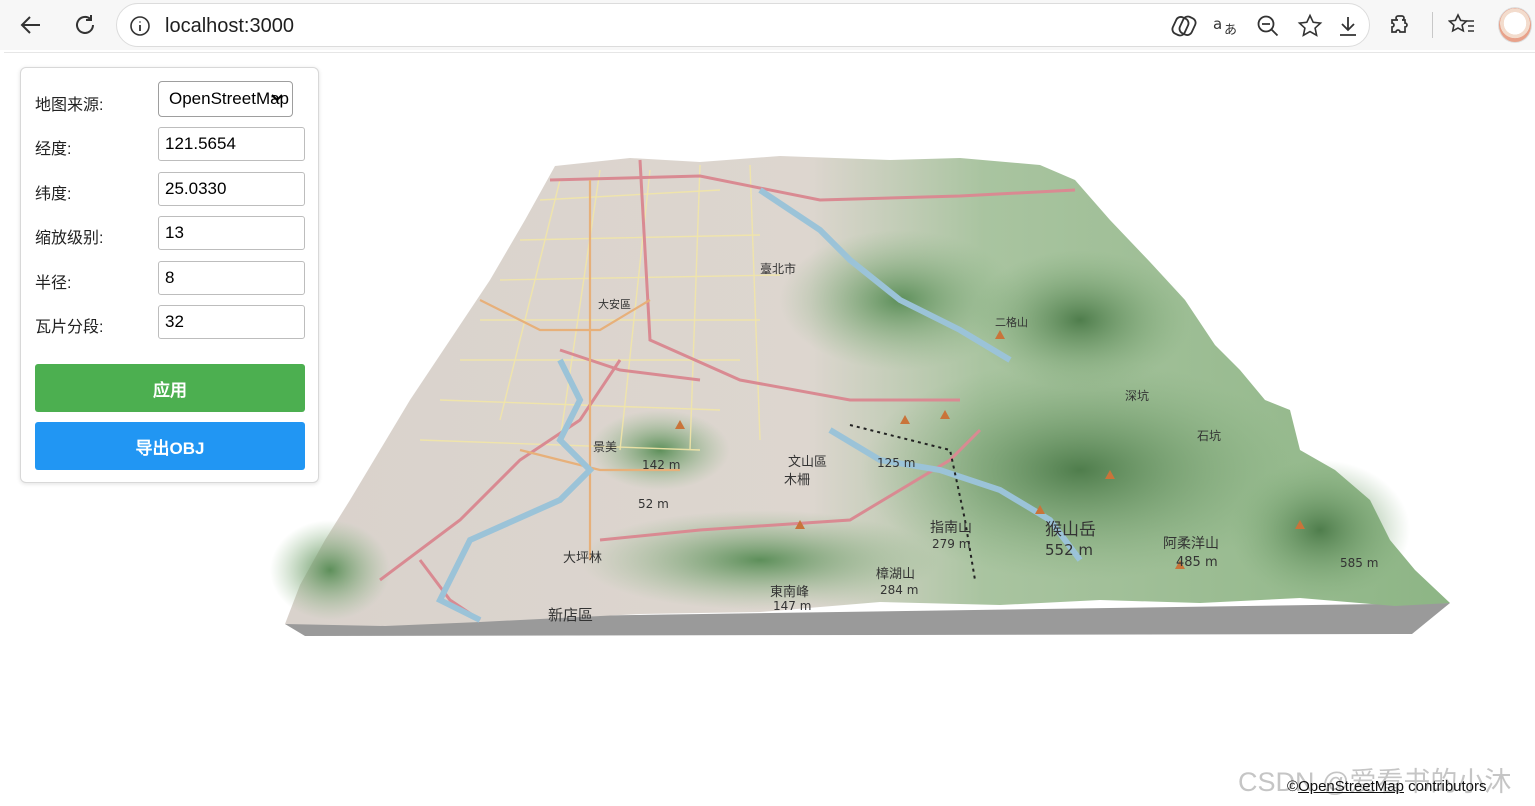 The width and height of the screenshot is (1535, 806). Describe the element at coordinates (277, 98) in the screenshot. I see `chevron-down-icon` at that location.